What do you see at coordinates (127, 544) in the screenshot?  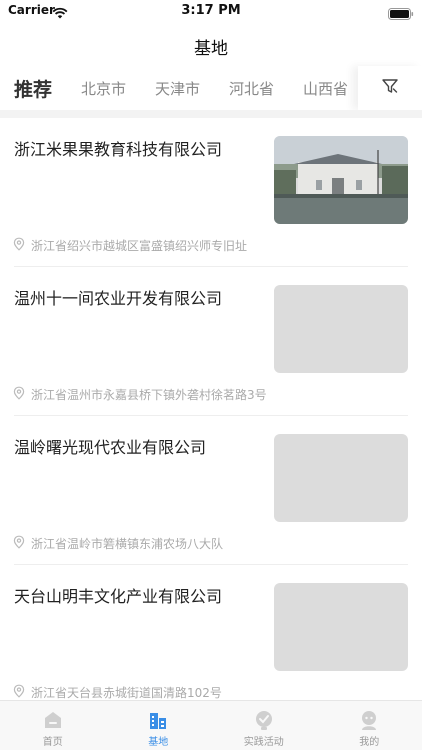 I see `item-address: 浙江省温岭市箬横镇东浦农场八大队` at bounding box center [127, 544].